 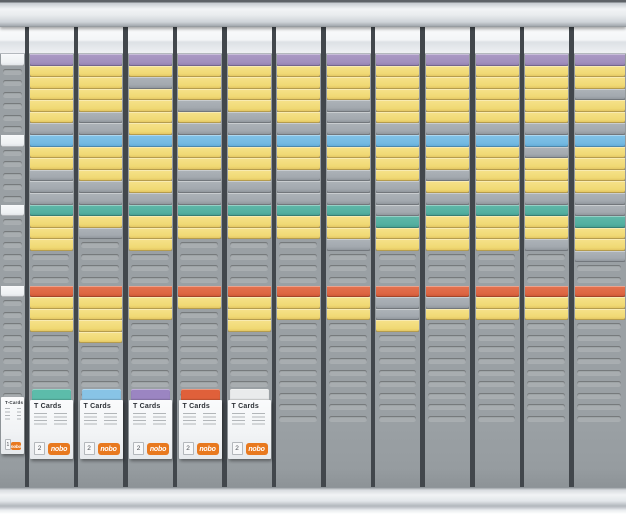 What do you see at coordinates (12, 60) in the screenshot?
I see `white-index-card` at bounding box center [12, 60].